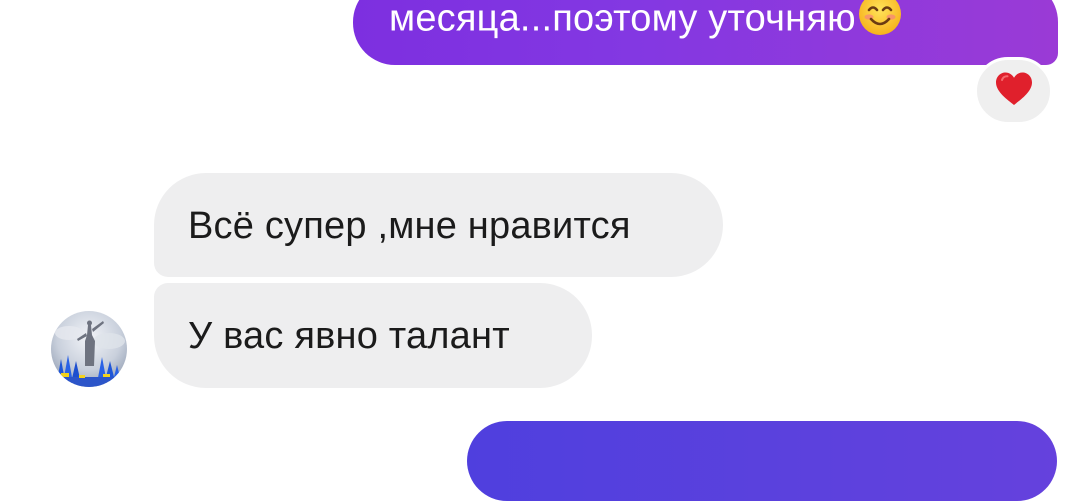 The image size is (1079, 501). Describe the element at coordinates (880, 21) in the screenshot. I see `smiling-face-icon` at that location.